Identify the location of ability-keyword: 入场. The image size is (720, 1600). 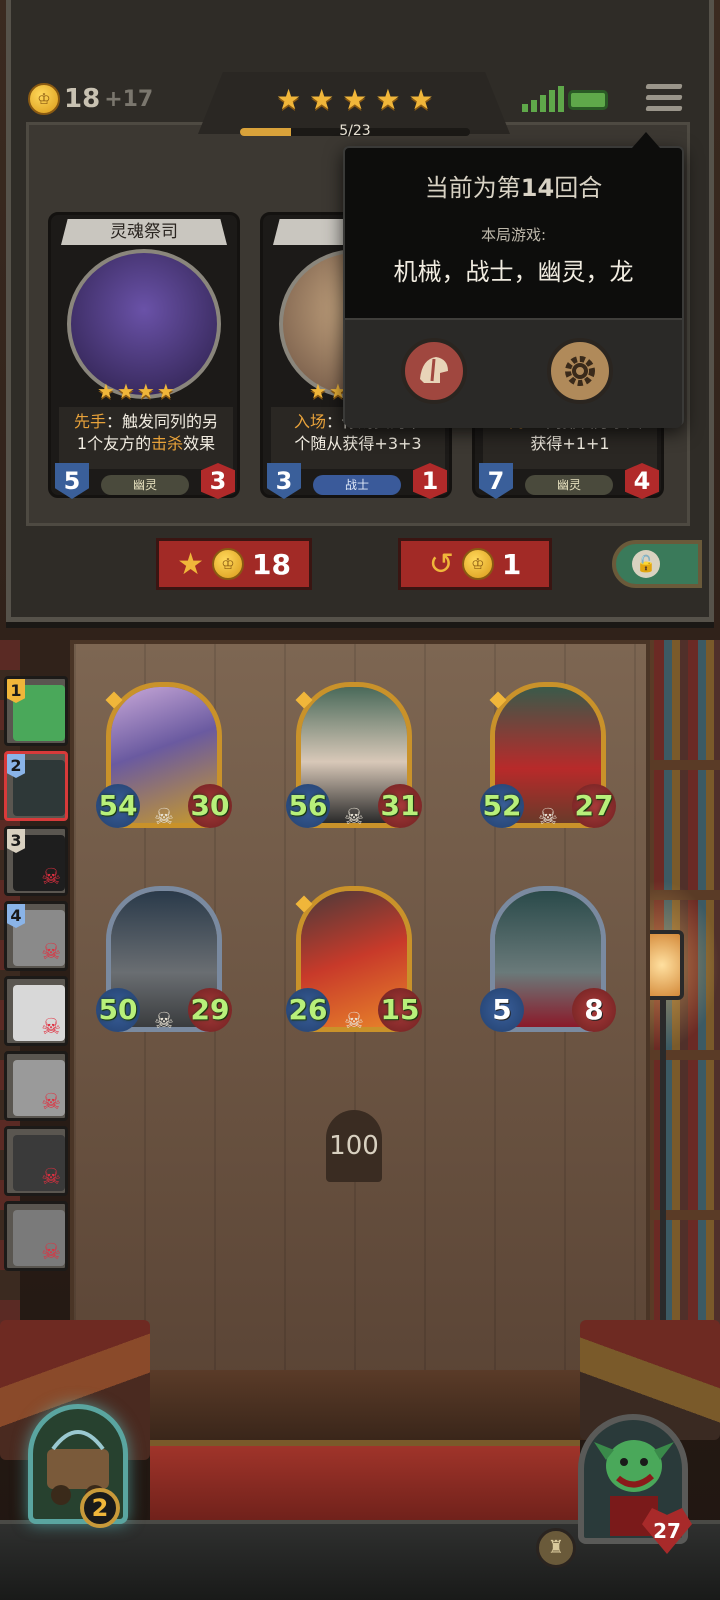
(309, 421).